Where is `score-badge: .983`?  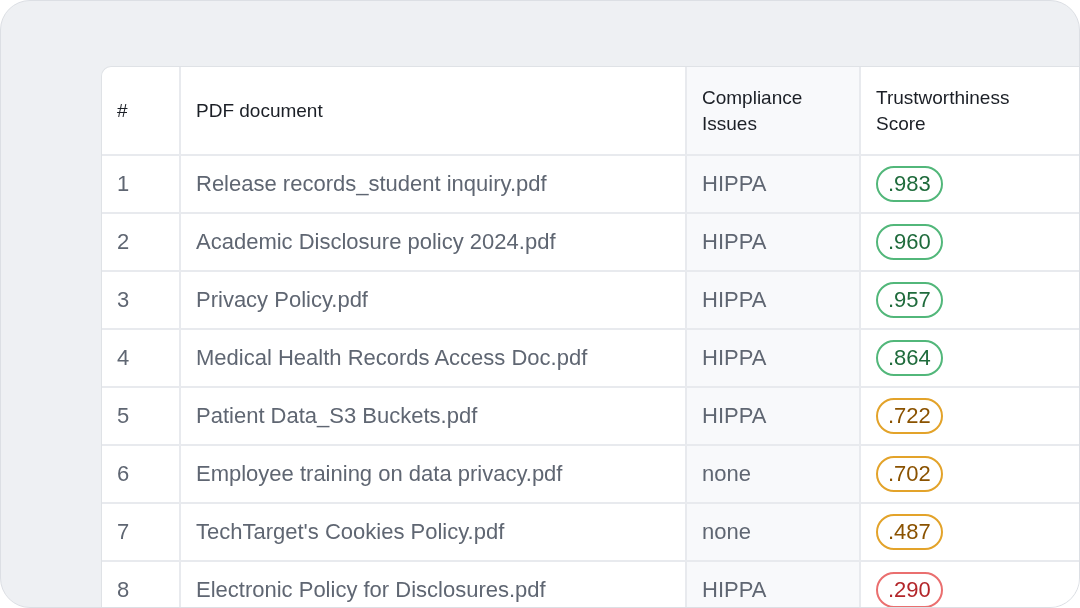
score-badge: .983 is located at coordinates (909, 184).